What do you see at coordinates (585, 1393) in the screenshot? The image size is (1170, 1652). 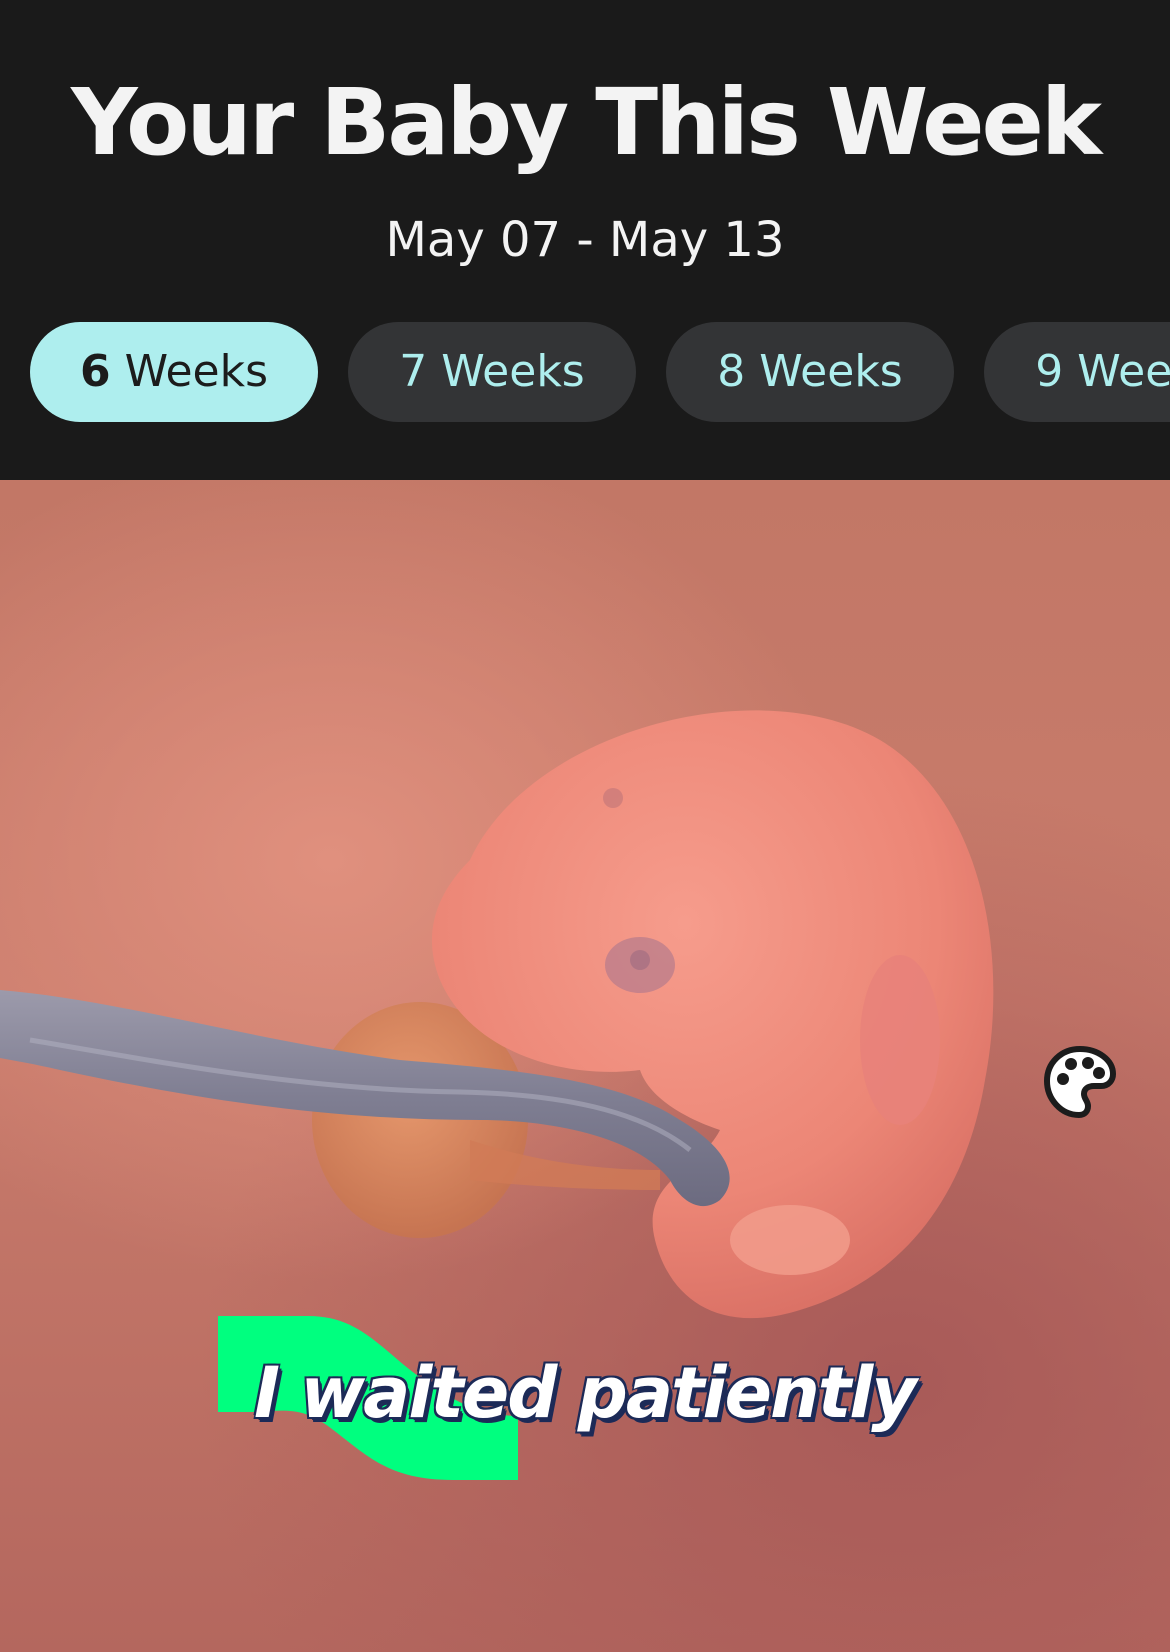 I see `caption-text: I waited patiently` at bounding box center [585, 1393].